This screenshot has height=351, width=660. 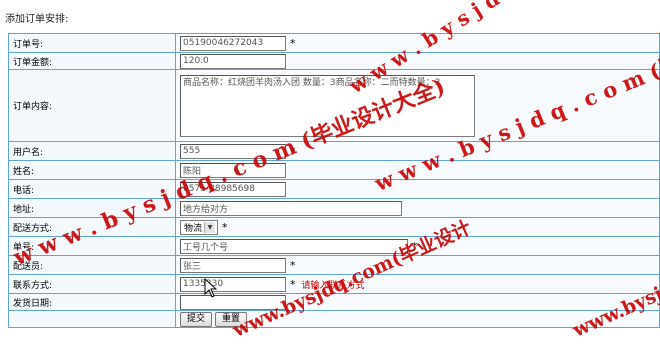 I want to click on address-label: 地址:, so click(x=92, y=208).